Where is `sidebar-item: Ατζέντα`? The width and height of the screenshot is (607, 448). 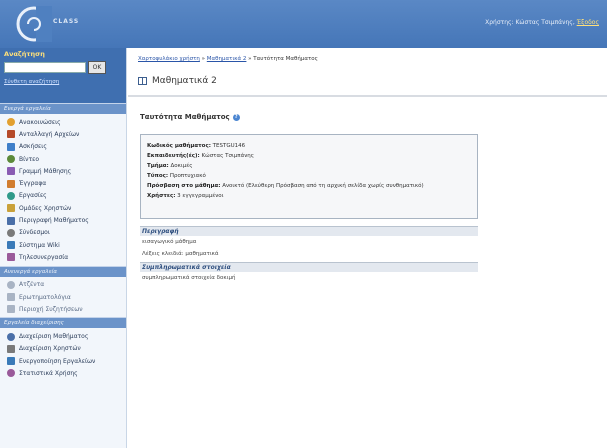
sidebar-item: Ατζέντα is located at coordinates (63, 285).